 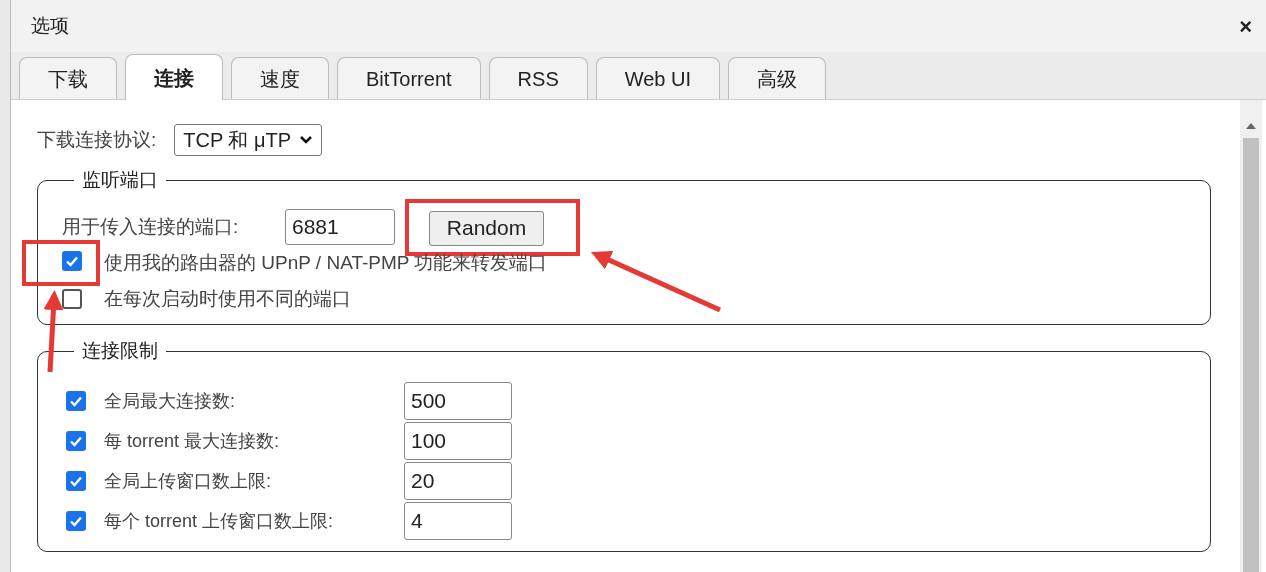 I want to click on protocol-dropdown: TCP 和 μTP, so click(x=248, y=140).